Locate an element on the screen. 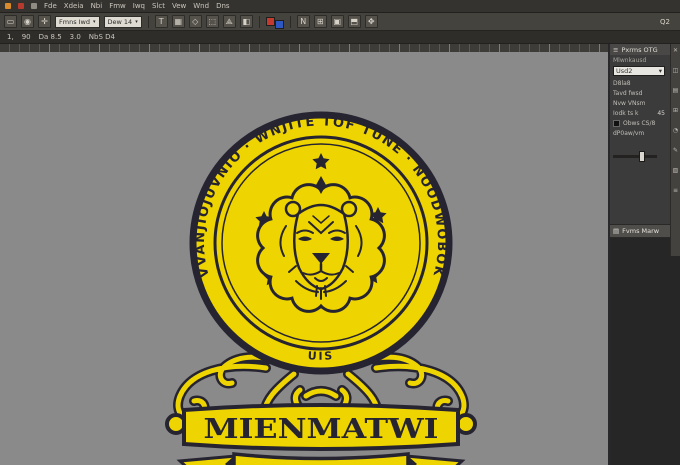  swatches-icon: ▧ is located at coordinates (676, 171).